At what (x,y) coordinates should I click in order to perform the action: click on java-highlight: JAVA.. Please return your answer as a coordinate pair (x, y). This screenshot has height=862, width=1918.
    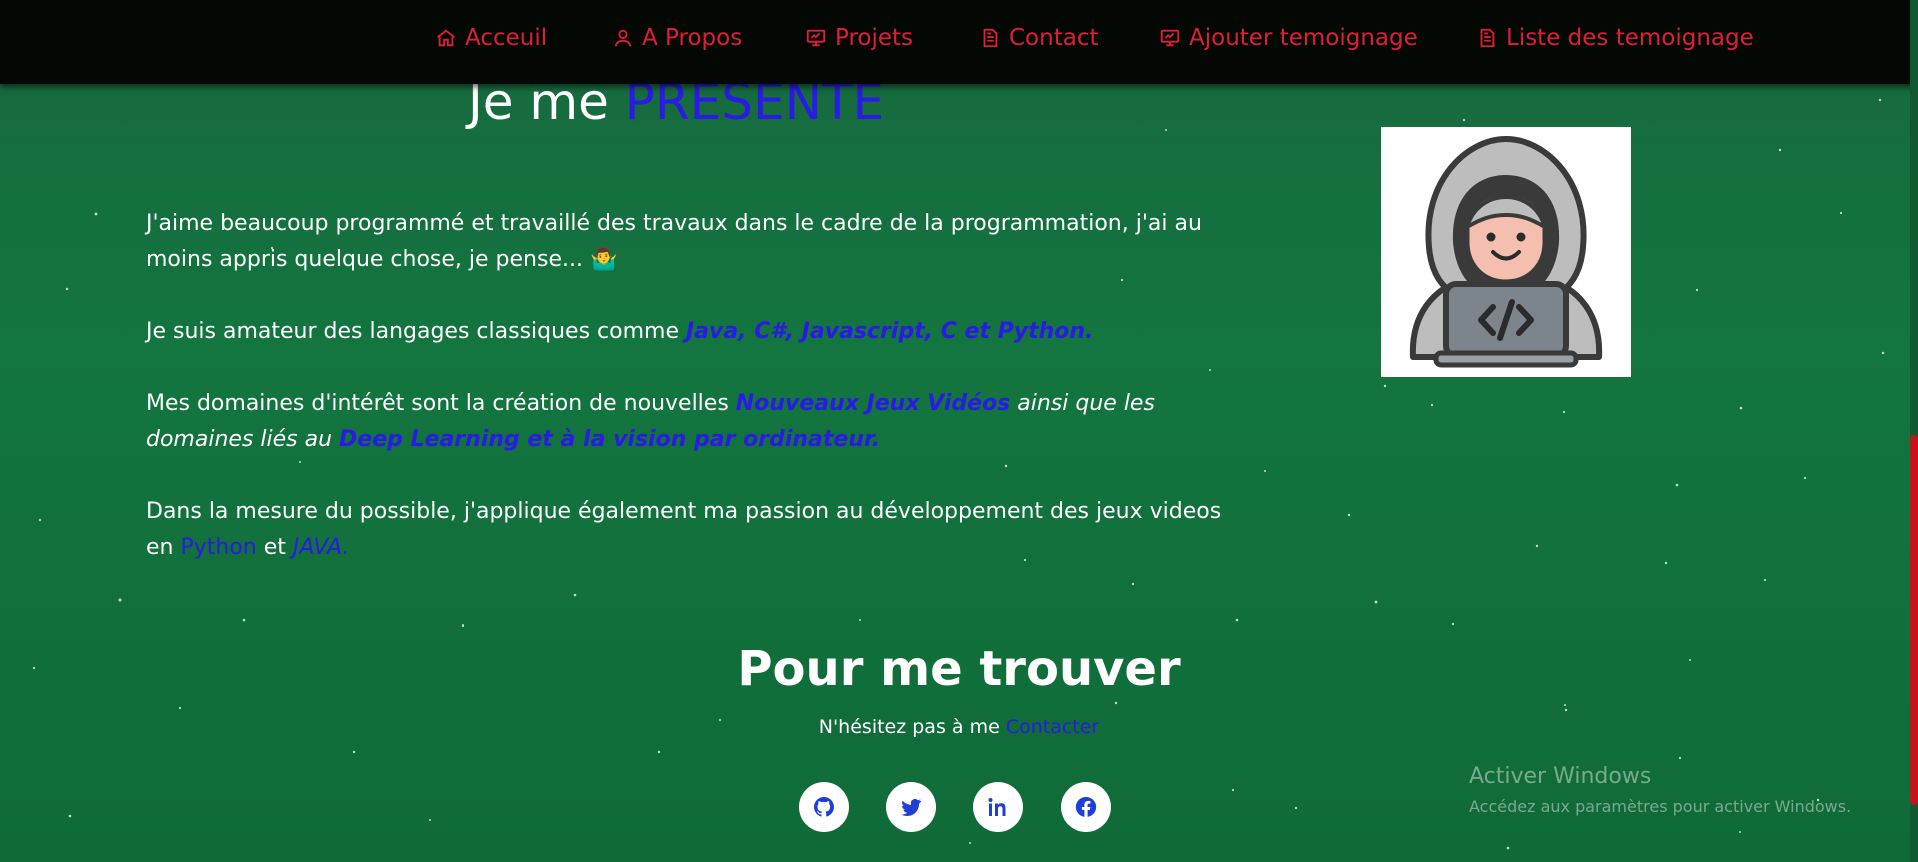
    Looking at the image, I should click on (321, 547).